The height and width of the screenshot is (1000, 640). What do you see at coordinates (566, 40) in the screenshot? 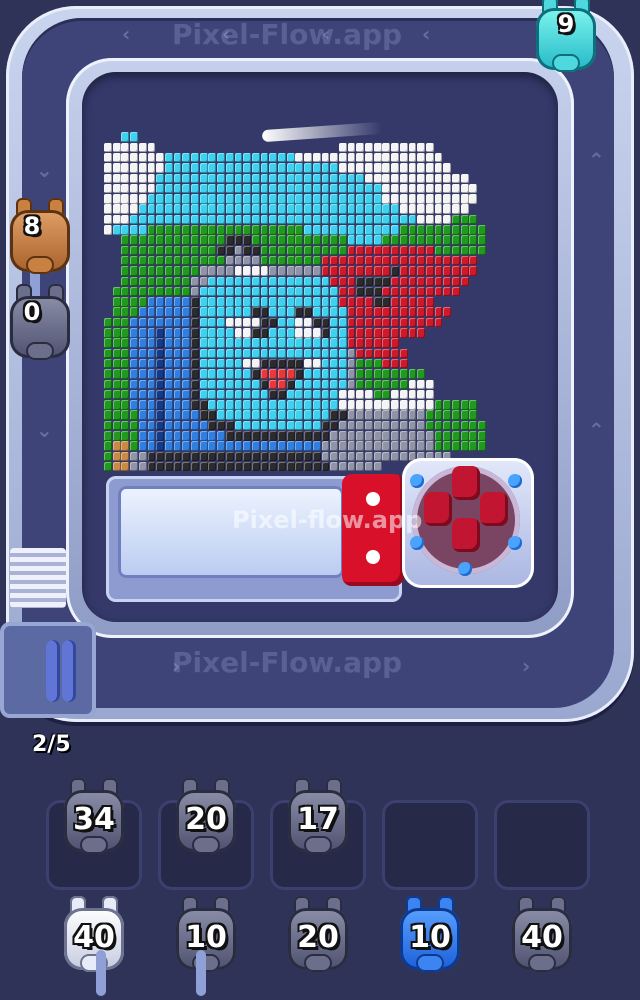
I see `belt-pig: 9` at bounding box center [566, 40].